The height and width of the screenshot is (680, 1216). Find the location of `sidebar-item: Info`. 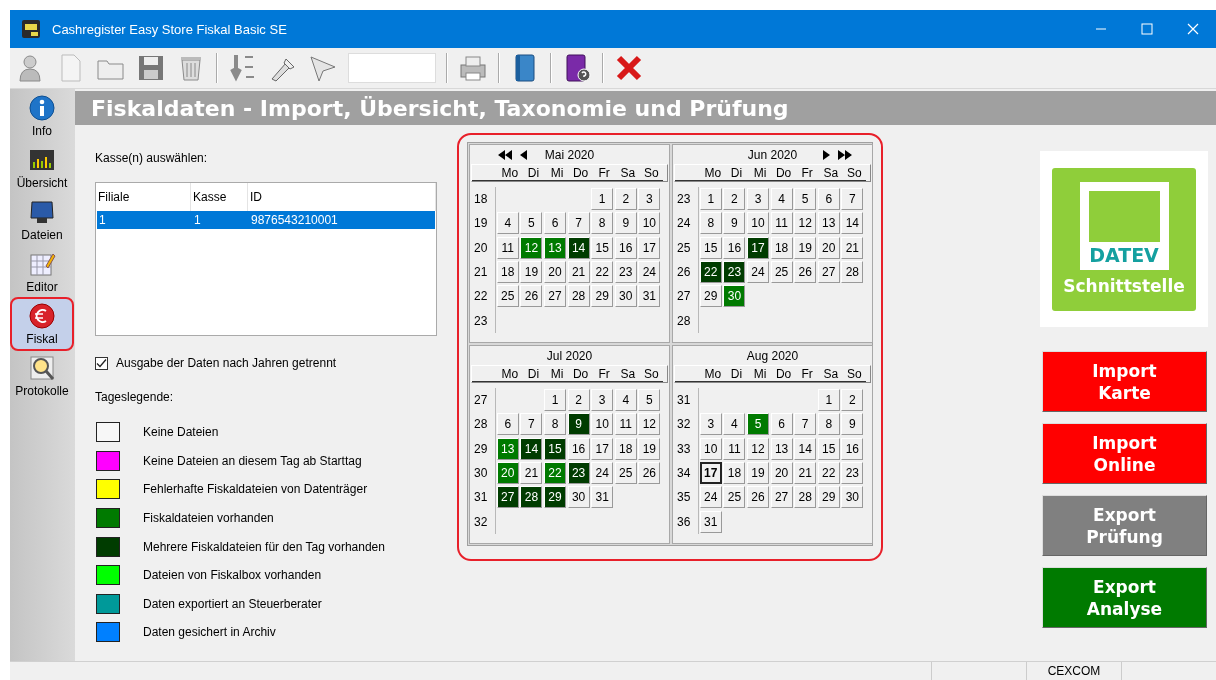

sidebar-item: Info is located at coordinates (42, 116).